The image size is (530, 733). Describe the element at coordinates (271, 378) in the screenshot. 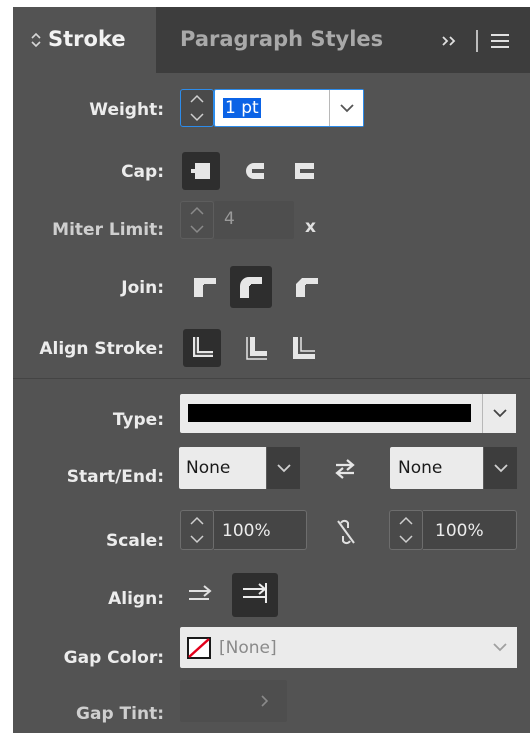

I see `section-divider` at that location.